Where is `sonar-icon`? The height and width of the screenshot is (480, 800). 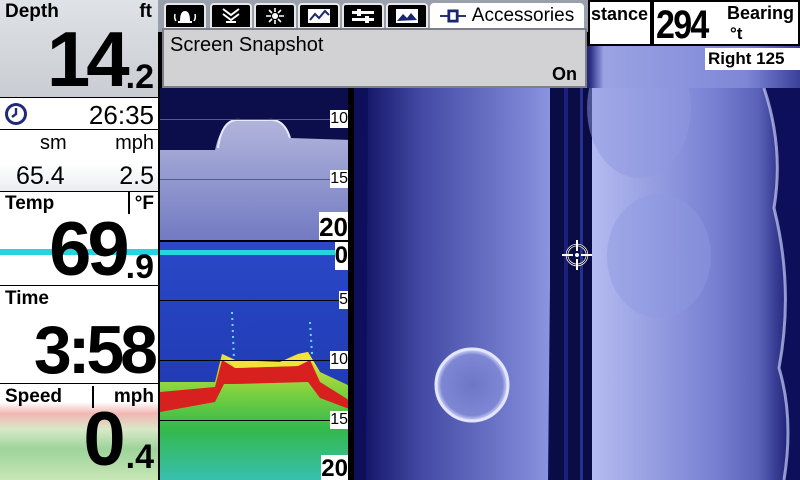
sonar-icon is located at coordinates (231, 15).